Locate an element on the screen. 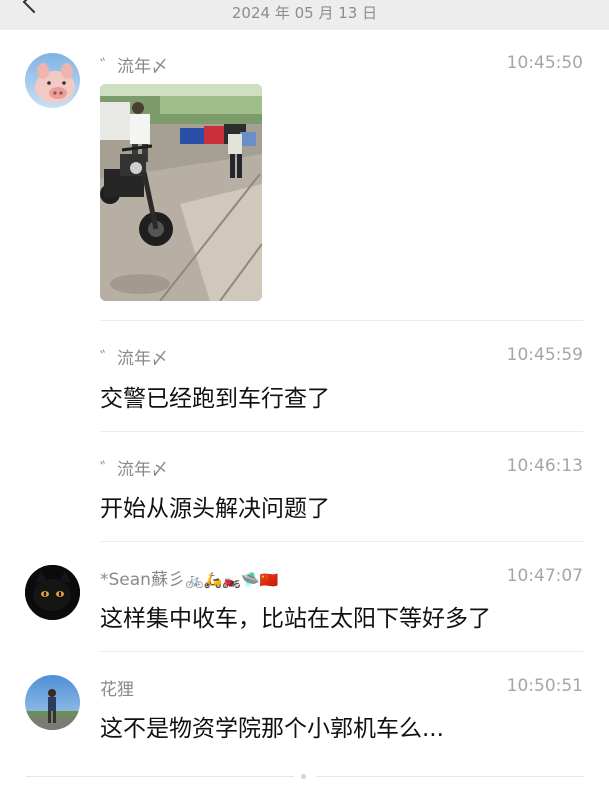 This screenshot has height=800, width=609. bottom-divider-dot is located at coordinates (303, 776).